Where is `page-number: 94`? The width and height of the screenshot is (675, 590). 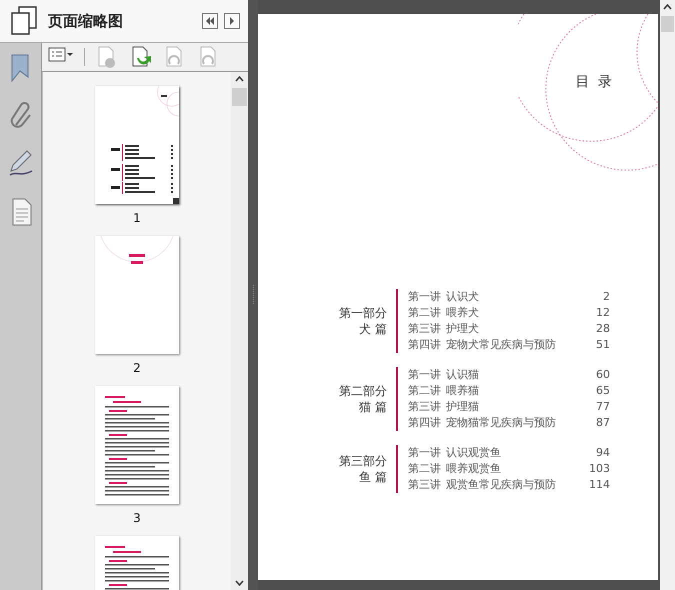 page-number: 94 is located at coordinates (603, 452).